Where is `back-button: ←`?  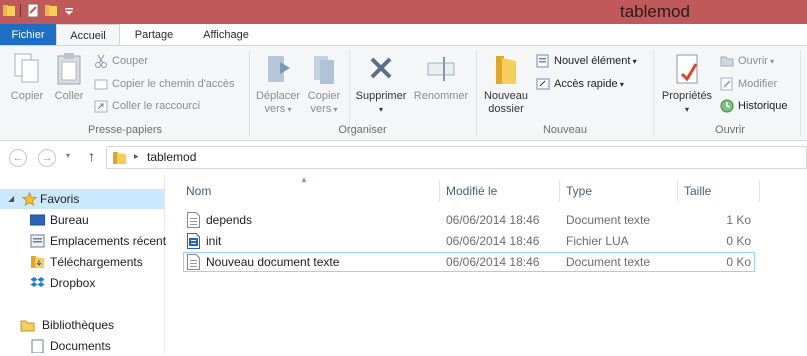 back-button: ← is located at coordinates (18, 158).